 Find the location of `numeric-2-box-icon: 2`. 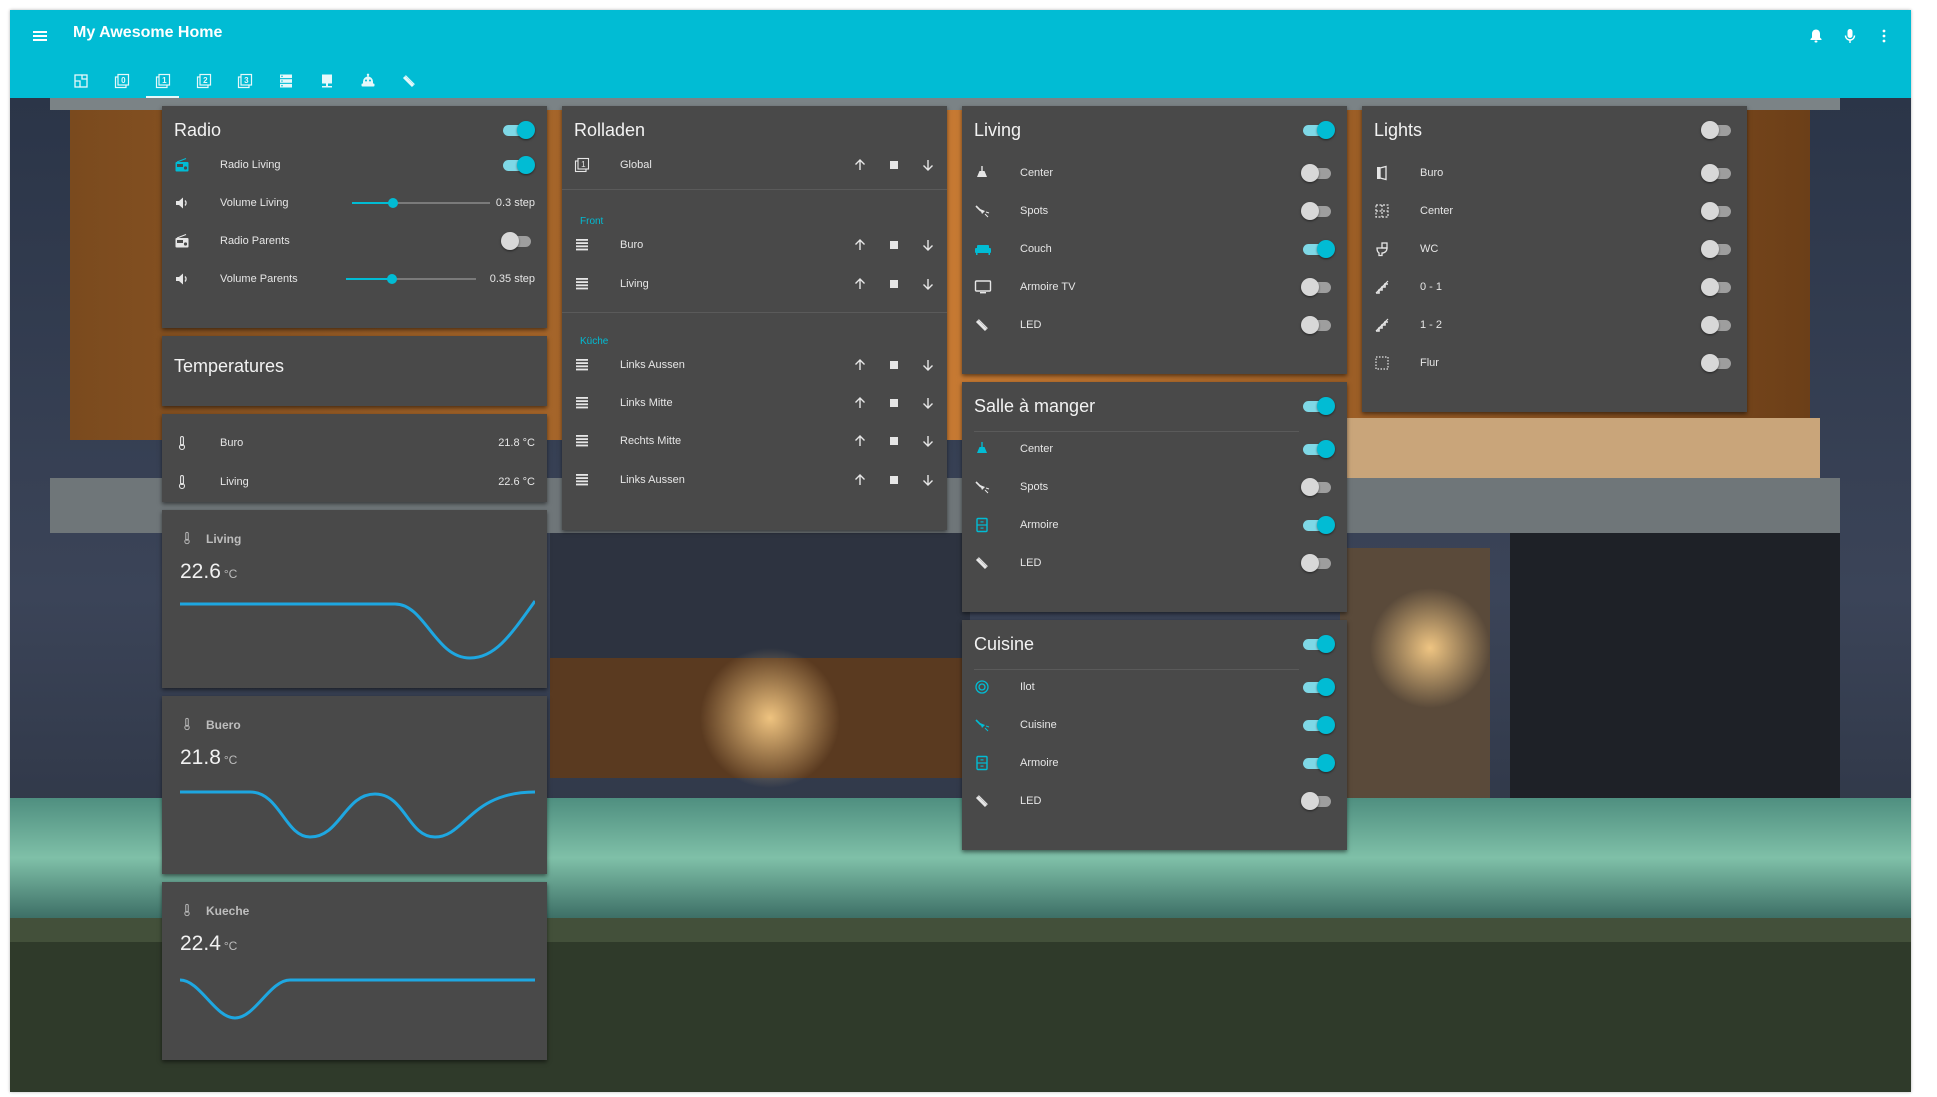

numeric-2-box-icon: 2 is located at coordinates (203, 81).